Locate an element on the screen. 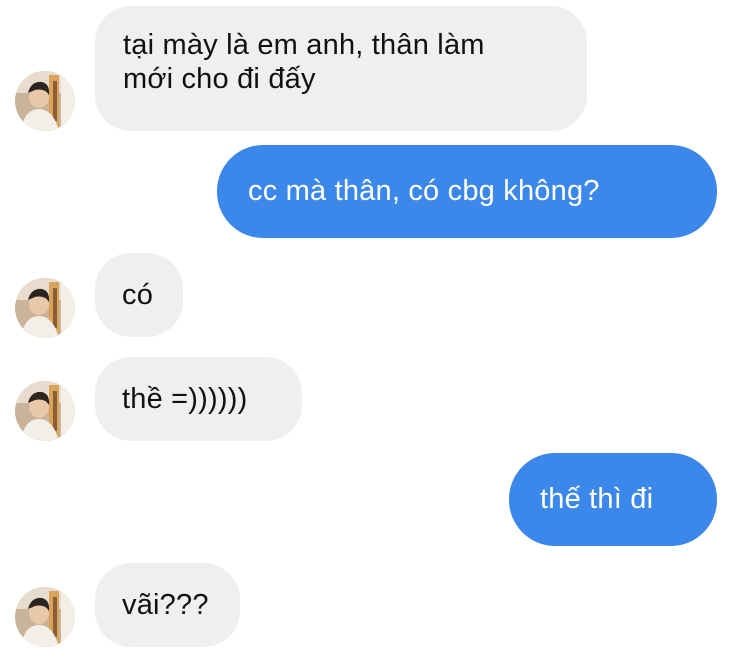 The image size is (749, 667). message-text: vãi??? is located at coordinates (165, 605).